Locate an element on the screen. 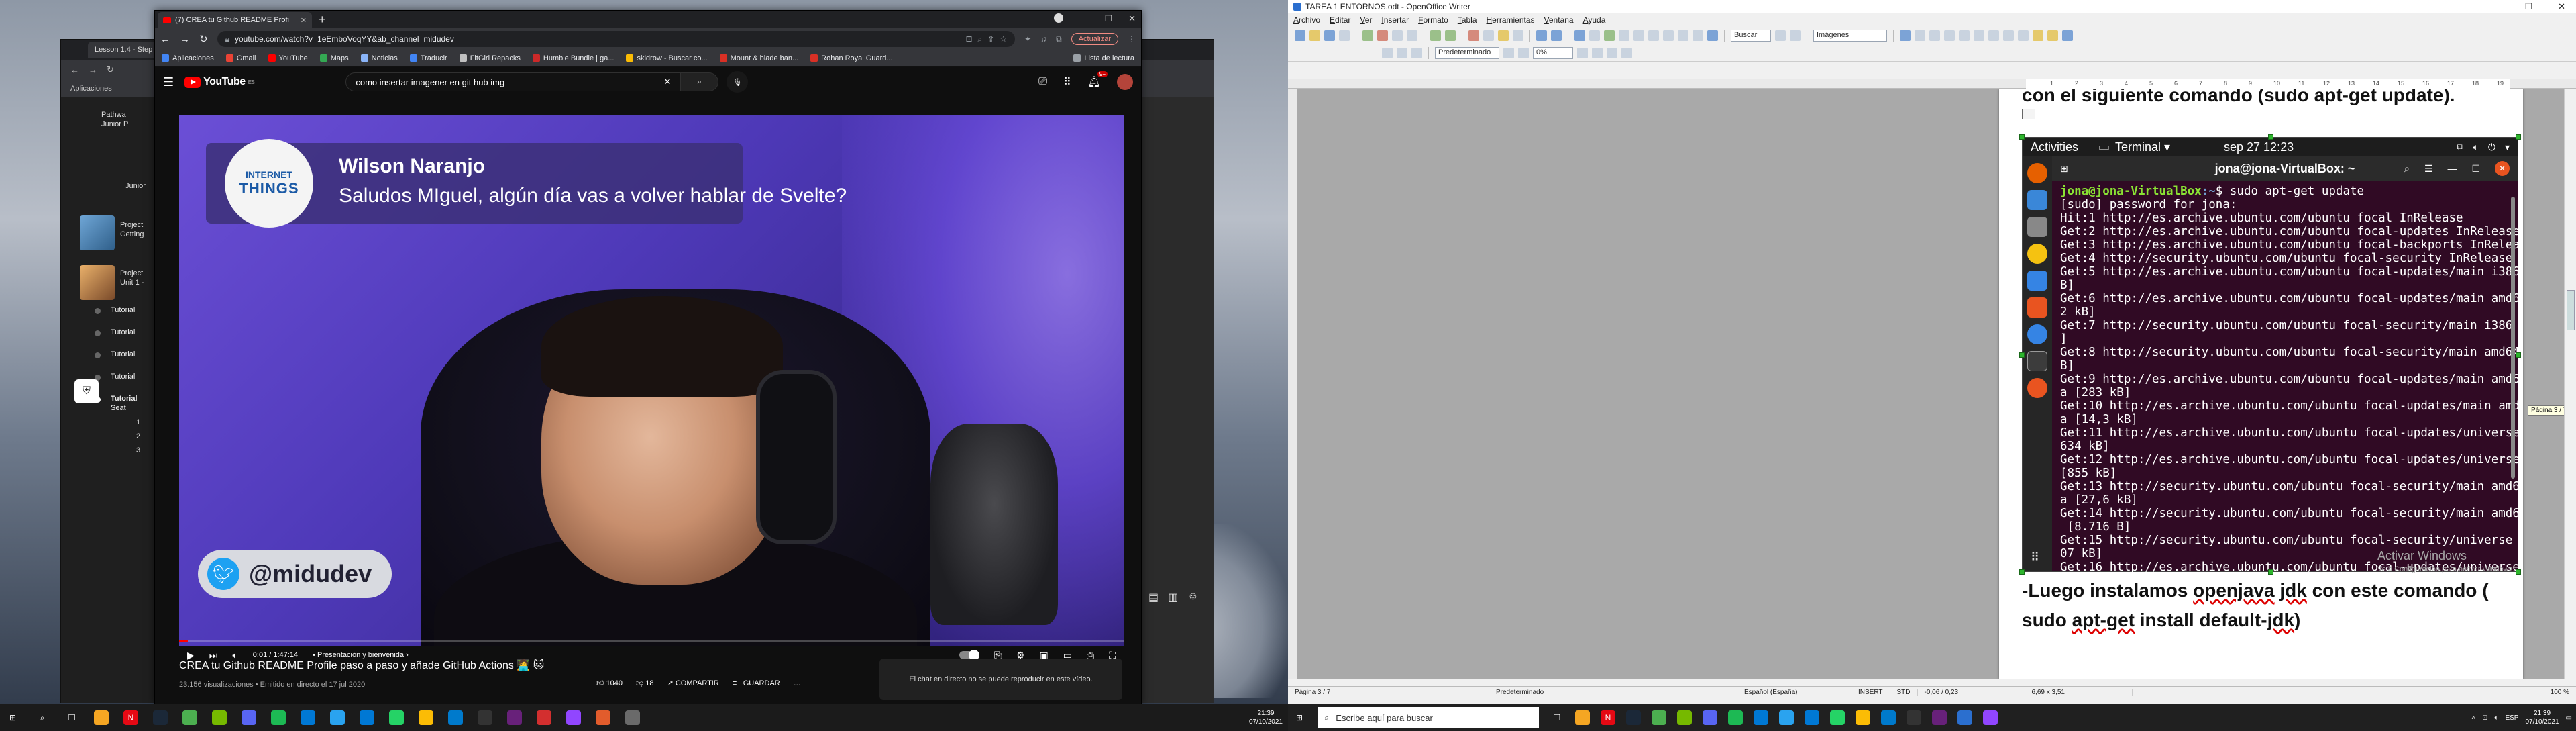 The width and height of the screenshot is (2576, 731). spotify-icon is located at coordinates (1735, 717).